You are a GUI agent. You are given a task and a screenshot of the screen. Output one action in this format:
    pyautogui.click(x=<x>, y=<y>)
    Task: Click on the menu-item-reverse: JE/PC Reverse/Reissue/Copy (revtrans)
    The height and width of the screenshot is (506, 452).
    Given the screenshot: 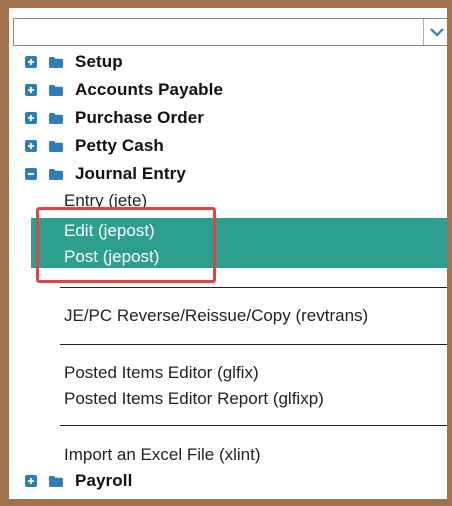 What is the action you would take?
    pyautogui.click(x=216, y=316)
    